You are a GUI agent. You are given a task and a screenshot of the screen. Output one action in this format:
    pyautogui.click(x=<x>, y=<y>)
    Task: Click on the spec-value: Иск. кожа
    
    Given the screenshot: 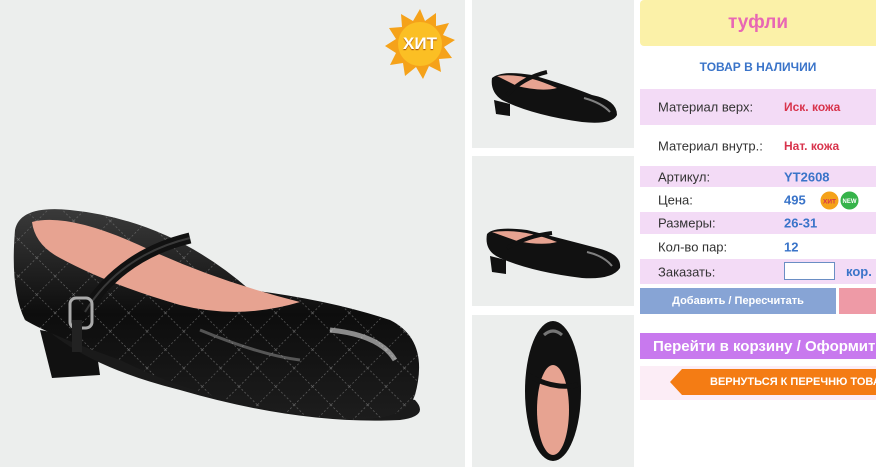 What is the action you would take?
    pyautogui.click(x=812, y=107)
    